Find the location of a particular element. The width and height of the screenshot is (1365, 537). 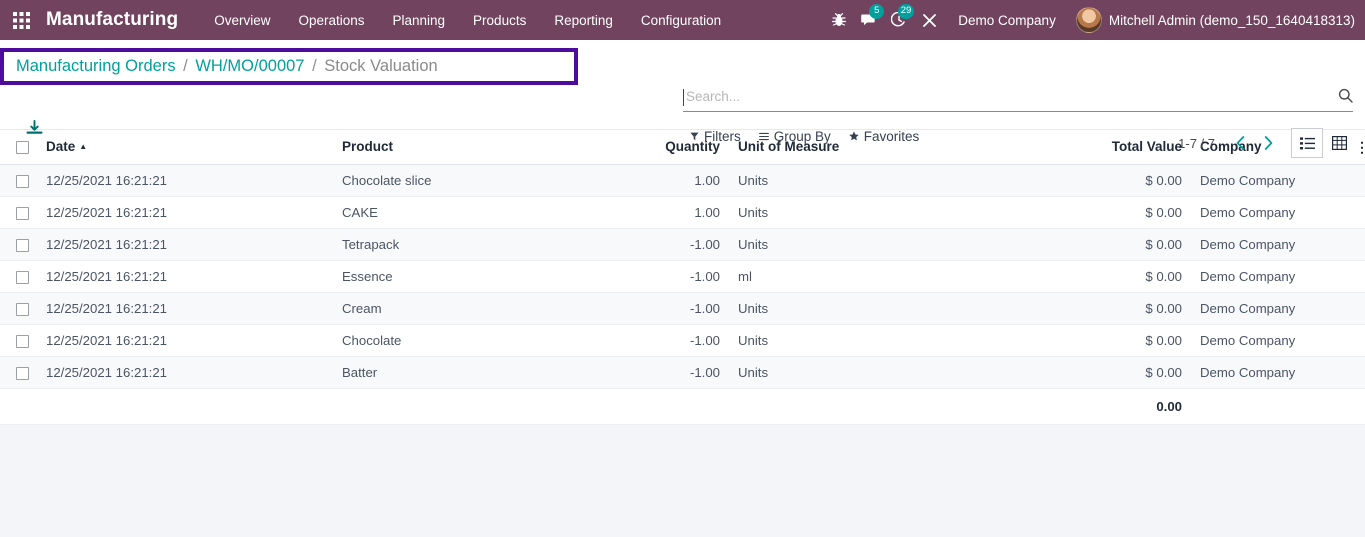

search-input is located at coordinates (1006, 97).